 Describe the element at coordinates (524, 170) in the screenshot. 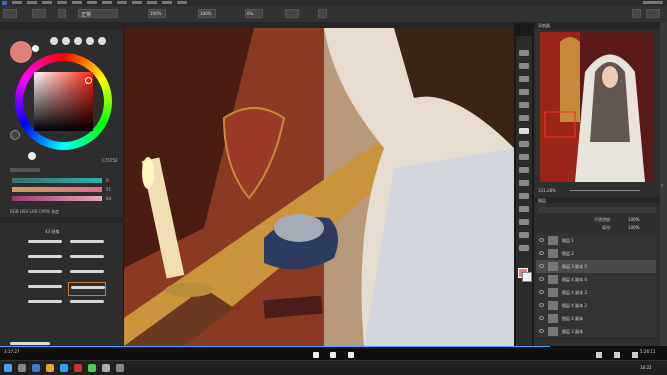

I see `dodge-icon` at that location.